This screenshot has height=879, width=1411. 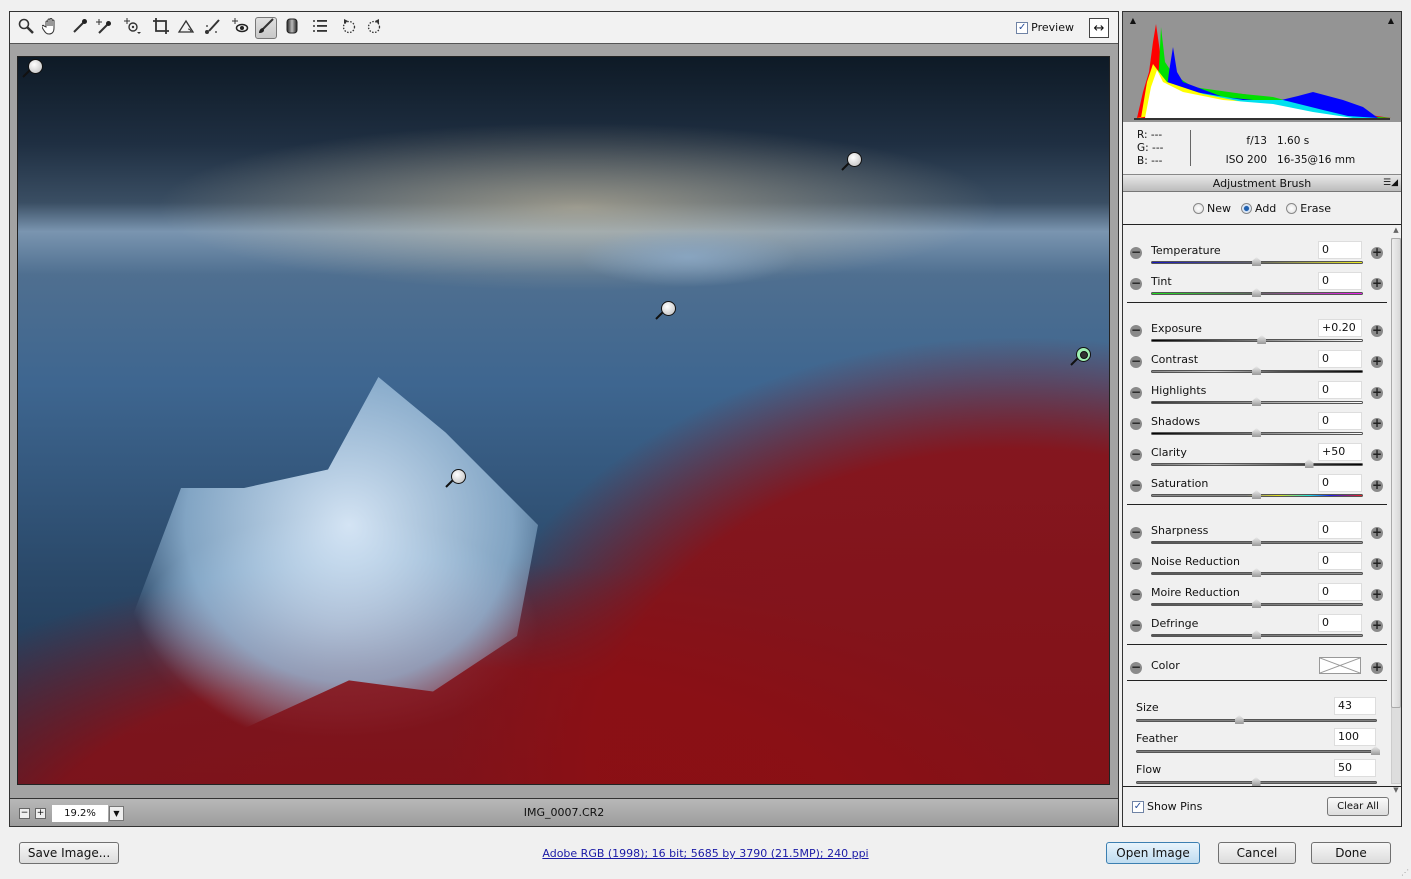 What do you see at coordinates (1136, 423) in the screenshot?
I see `decrease-shadows-button: −` at bounding box center [1136, 423].